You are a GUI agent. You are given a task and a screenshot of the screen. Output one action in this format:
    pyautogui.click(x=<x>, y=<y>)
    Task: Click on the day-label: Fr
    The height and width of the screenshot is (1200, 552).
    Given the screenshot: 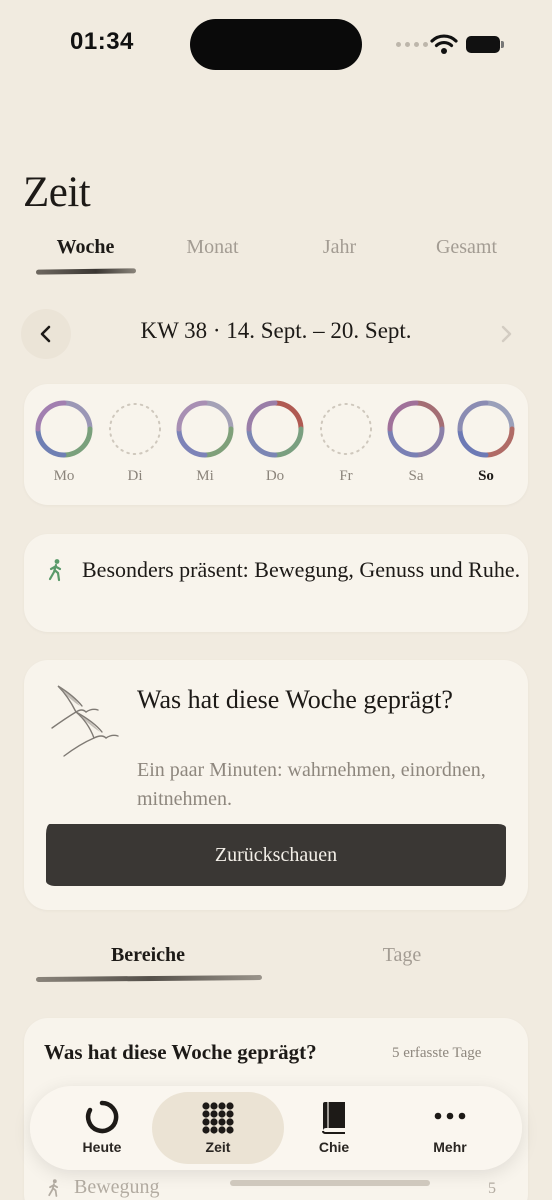 What is the action you would take?
    pyautogui.click(x=346, y=476)
    